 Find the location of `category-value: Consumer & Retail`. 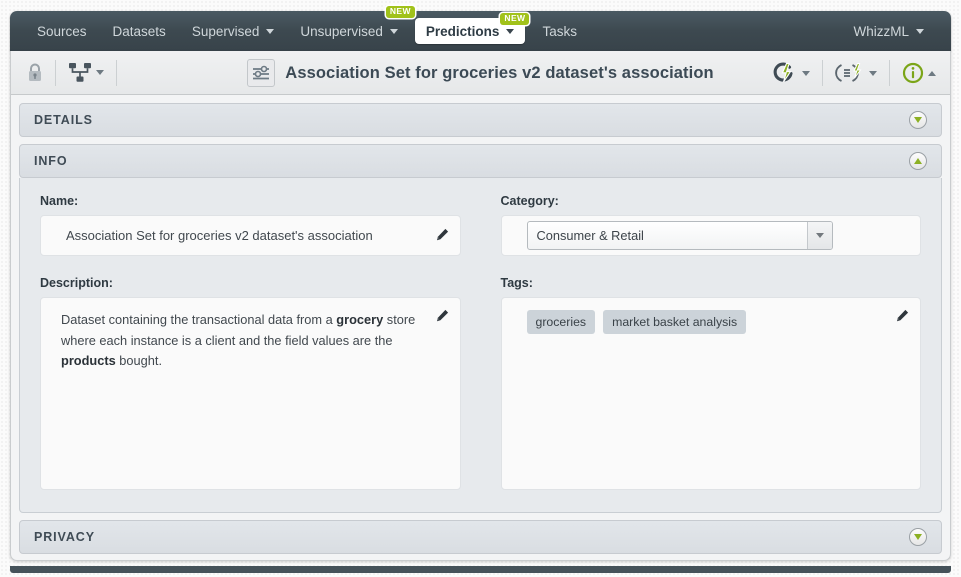

category-value: Consumer & Retail is located at coordinates (590, 235).